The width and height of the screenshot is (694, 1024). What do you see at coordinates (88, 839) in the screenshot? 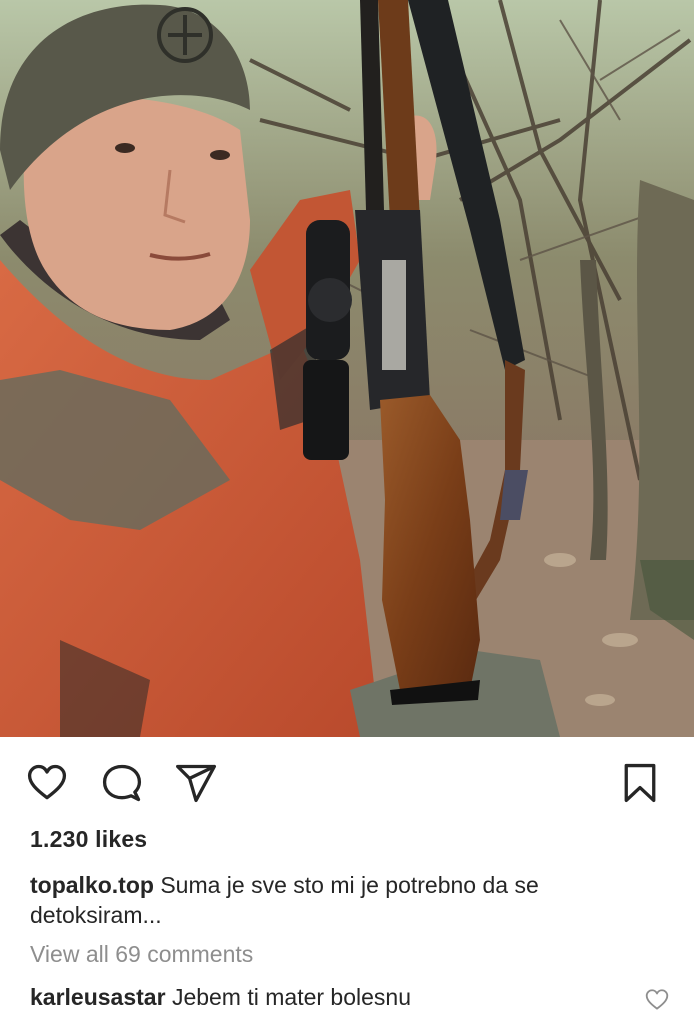
I see `likes-count: 1.230 likes` at bounding box center [88, 839].